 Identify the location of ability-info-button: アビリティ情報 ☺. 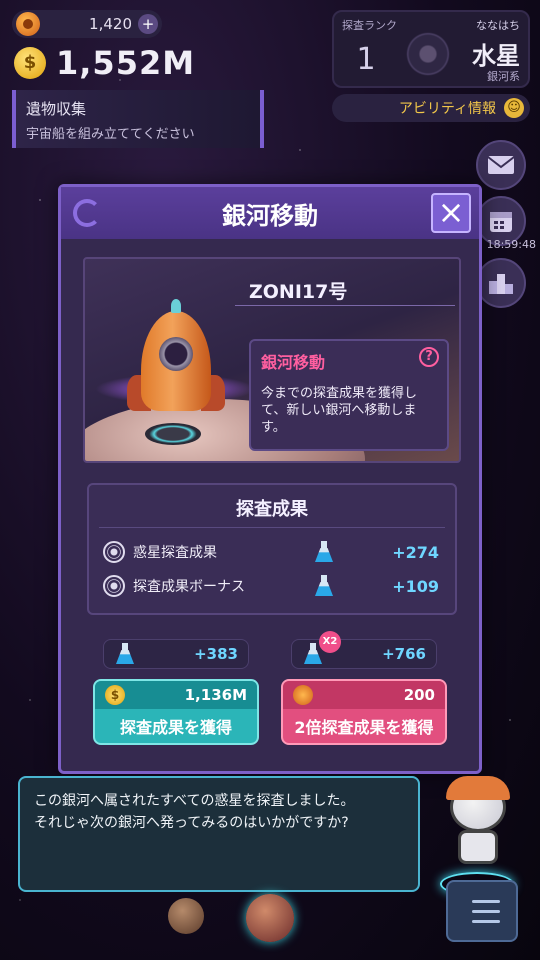
(431, 108).